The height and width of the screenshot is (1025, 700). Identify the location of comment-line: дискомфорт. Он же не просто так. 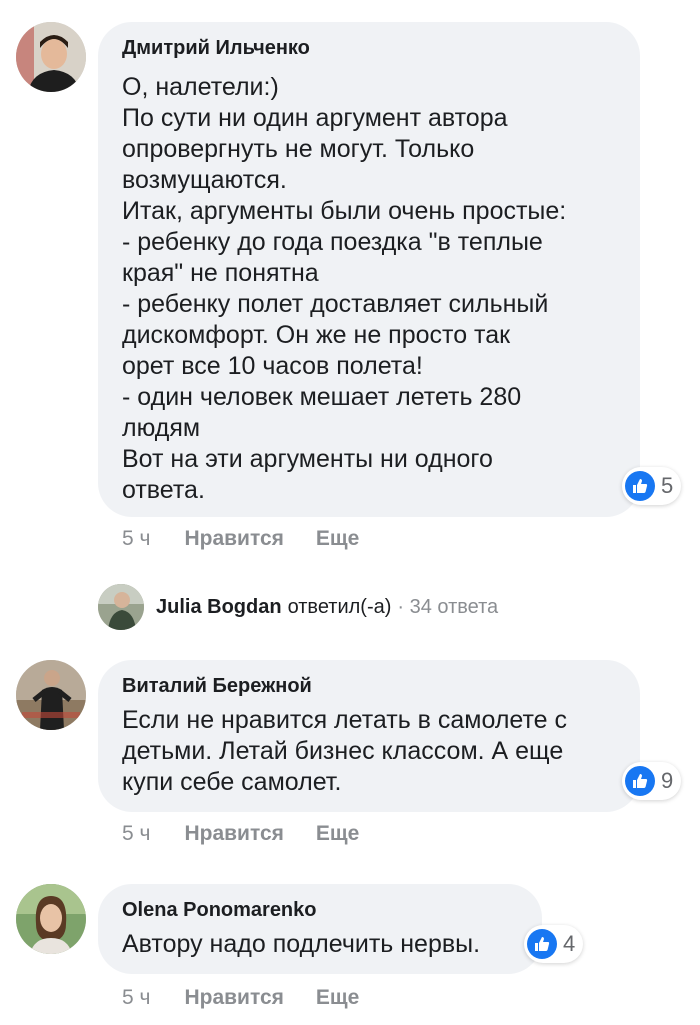
(316, 335).